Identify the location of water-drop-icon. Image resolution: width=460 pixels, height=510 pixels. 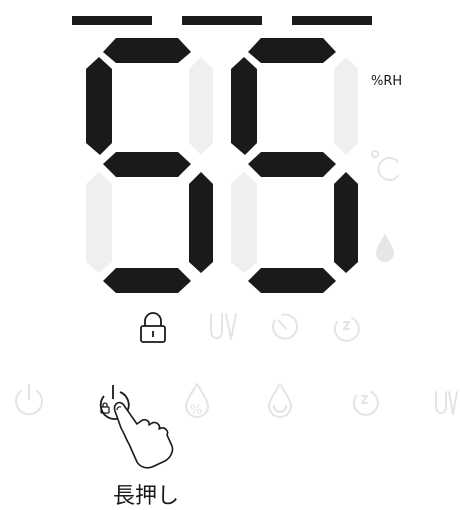
(385, 248).